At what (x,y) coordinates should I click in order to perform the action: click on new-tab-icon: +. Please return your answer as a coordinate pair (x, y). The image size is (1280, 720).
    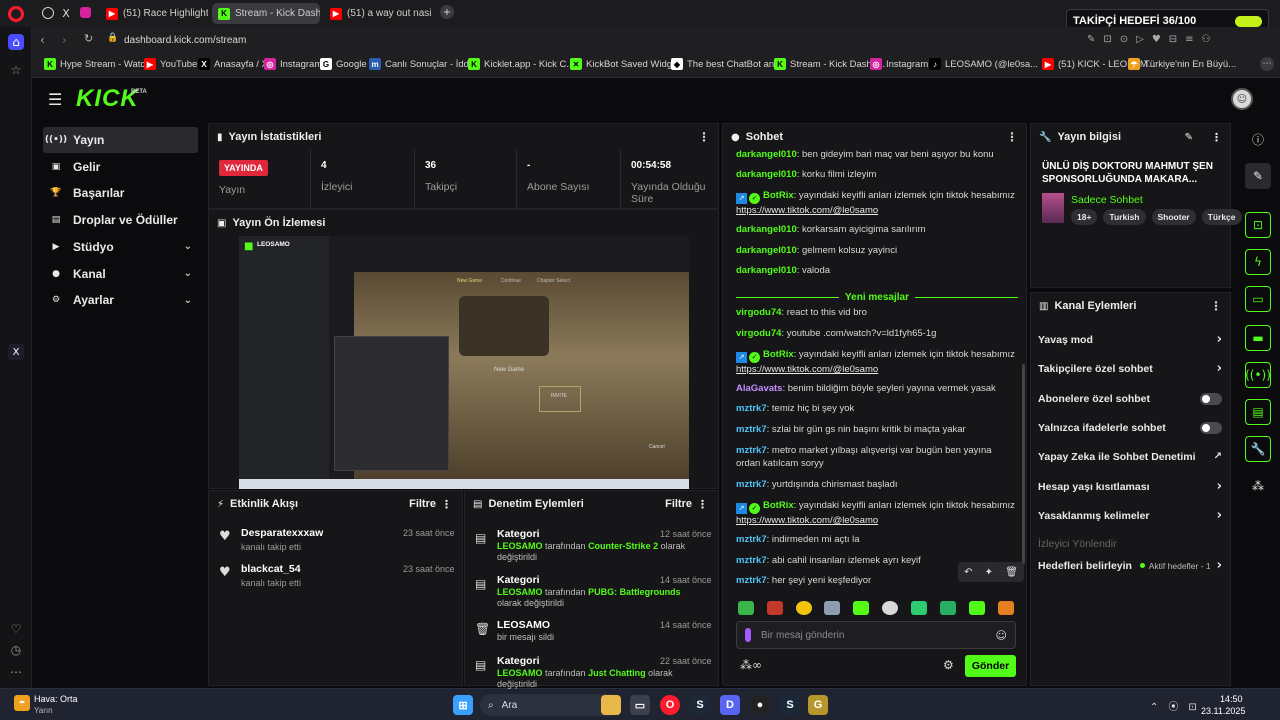
    Looking at the image, I should click on (447, 12).